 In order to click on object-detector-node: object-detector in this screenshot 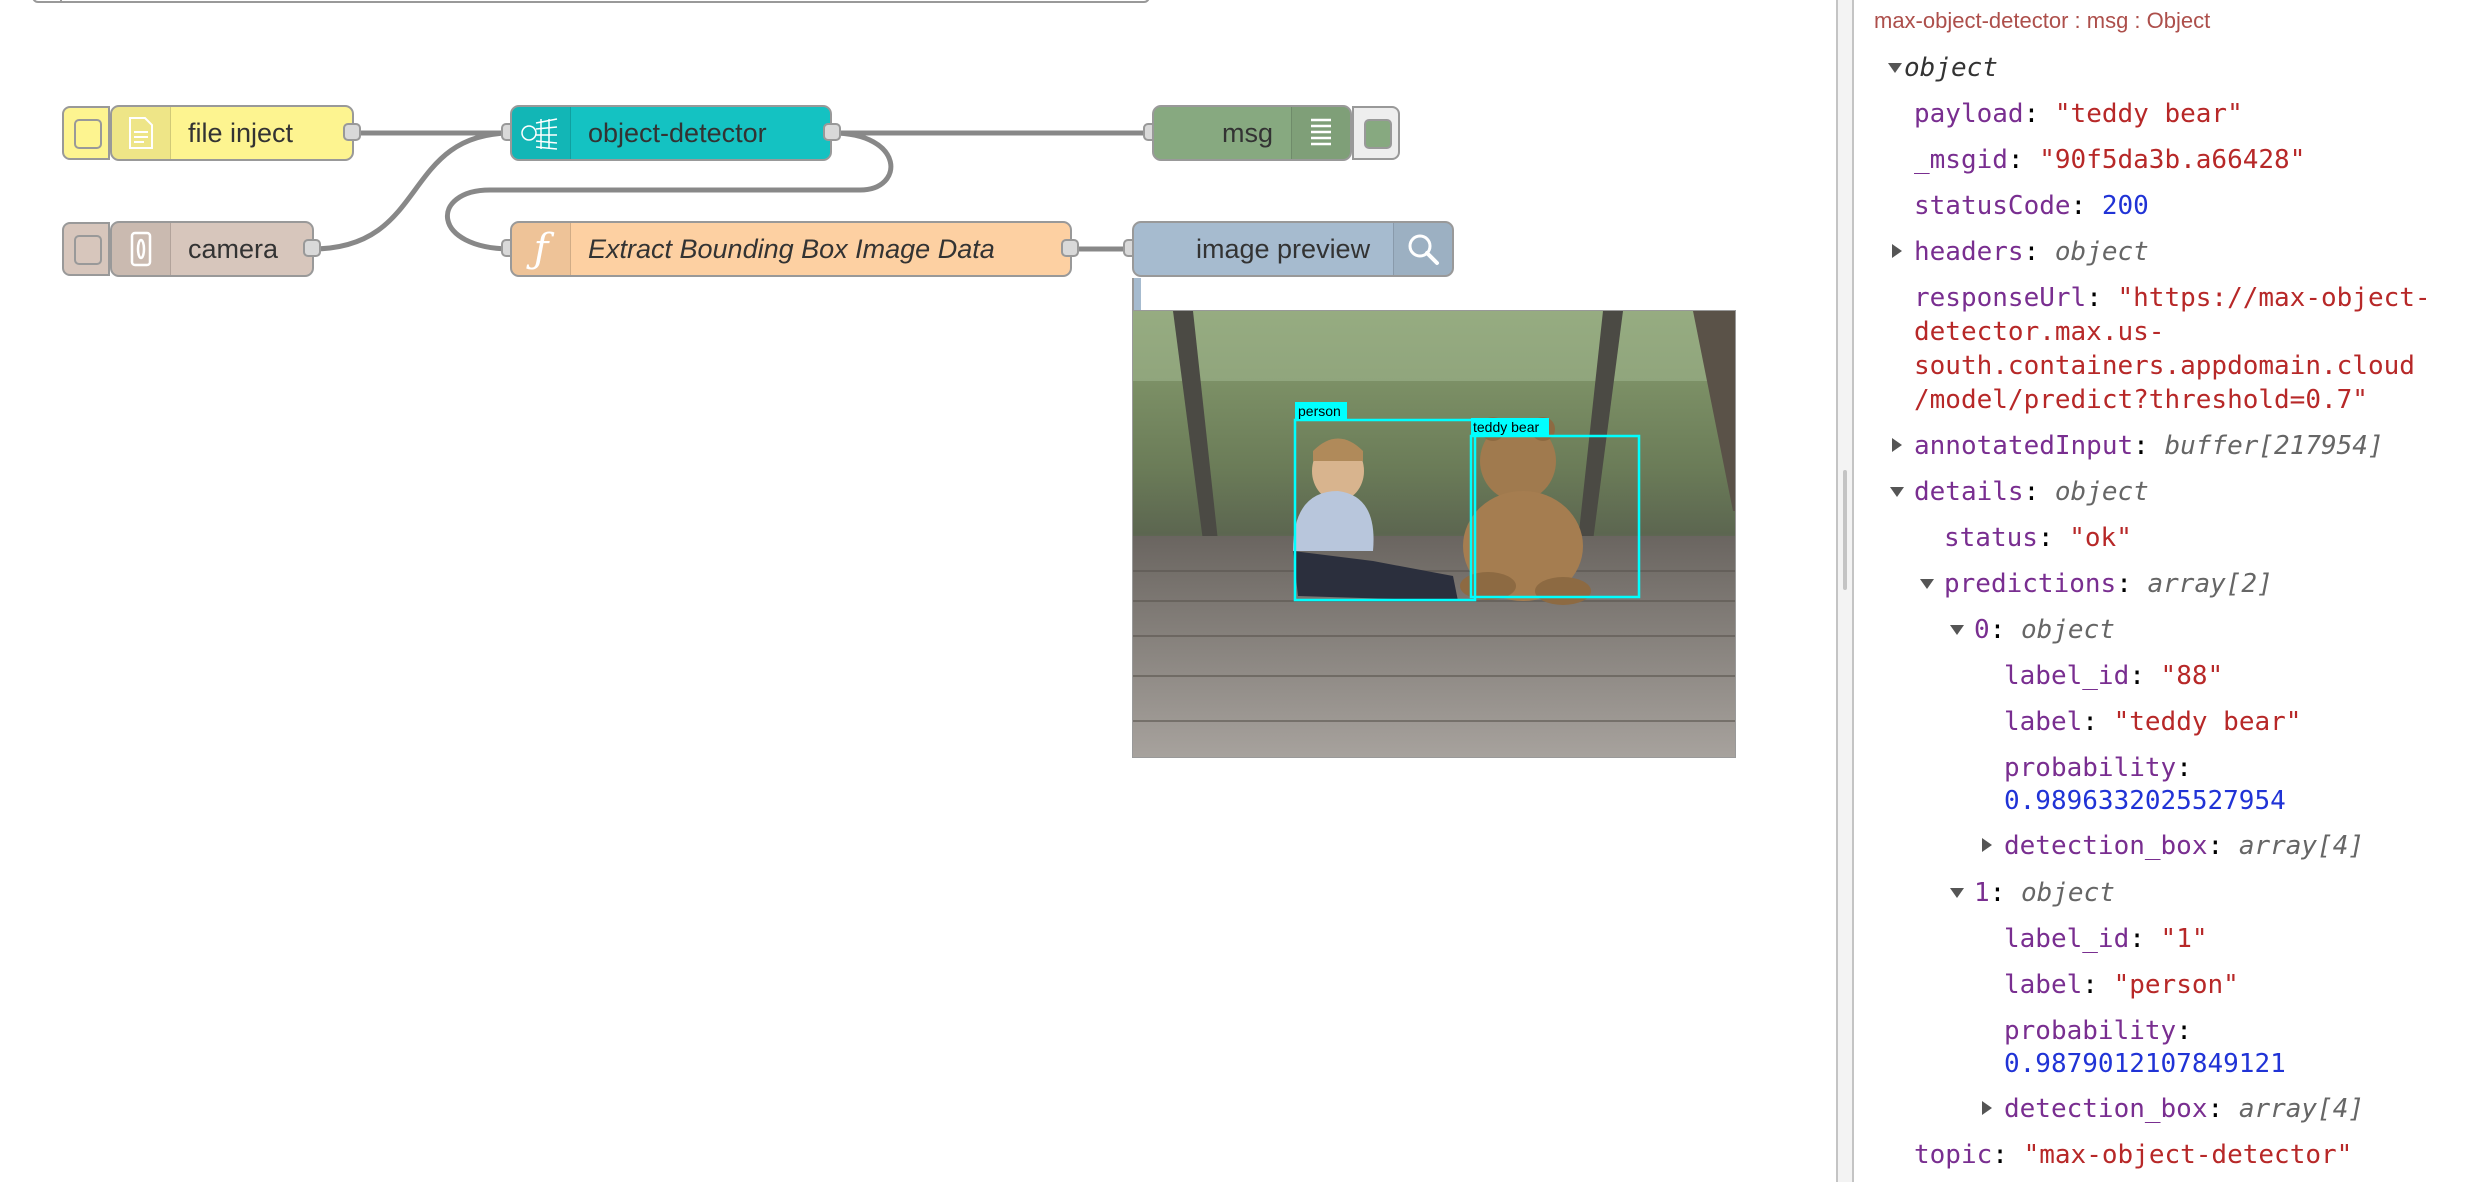, I will do `click(671, 133)`.